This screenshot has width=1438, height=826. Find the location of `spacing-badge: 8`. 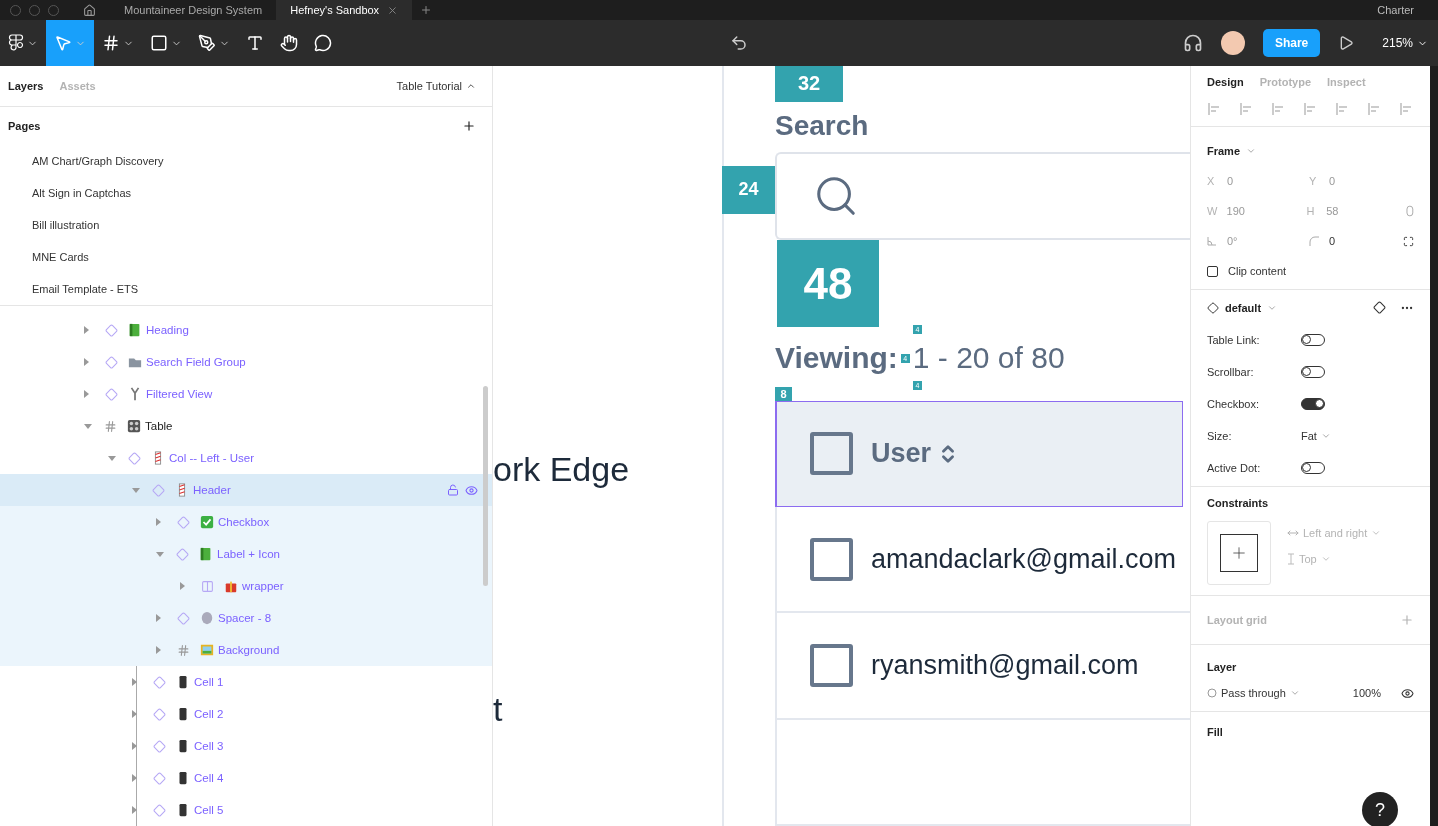

spacing-badge: 8 is located at coordinates (783, 394).